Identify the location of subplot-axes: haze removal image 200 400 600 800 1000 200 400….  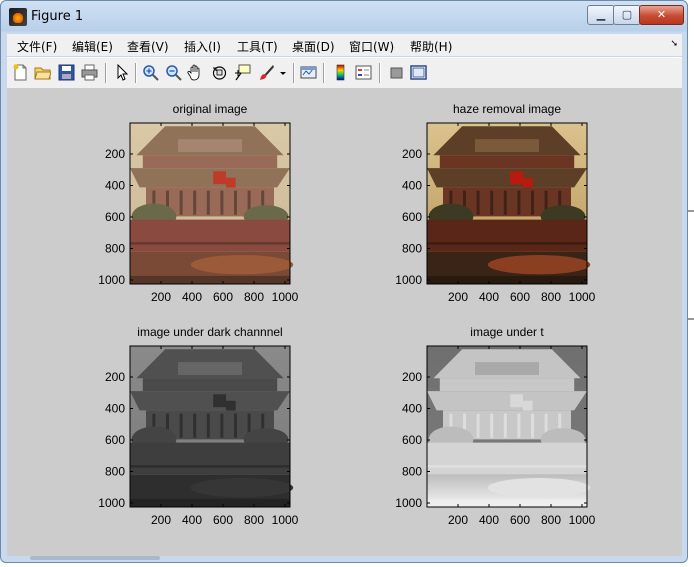
(495, 203).